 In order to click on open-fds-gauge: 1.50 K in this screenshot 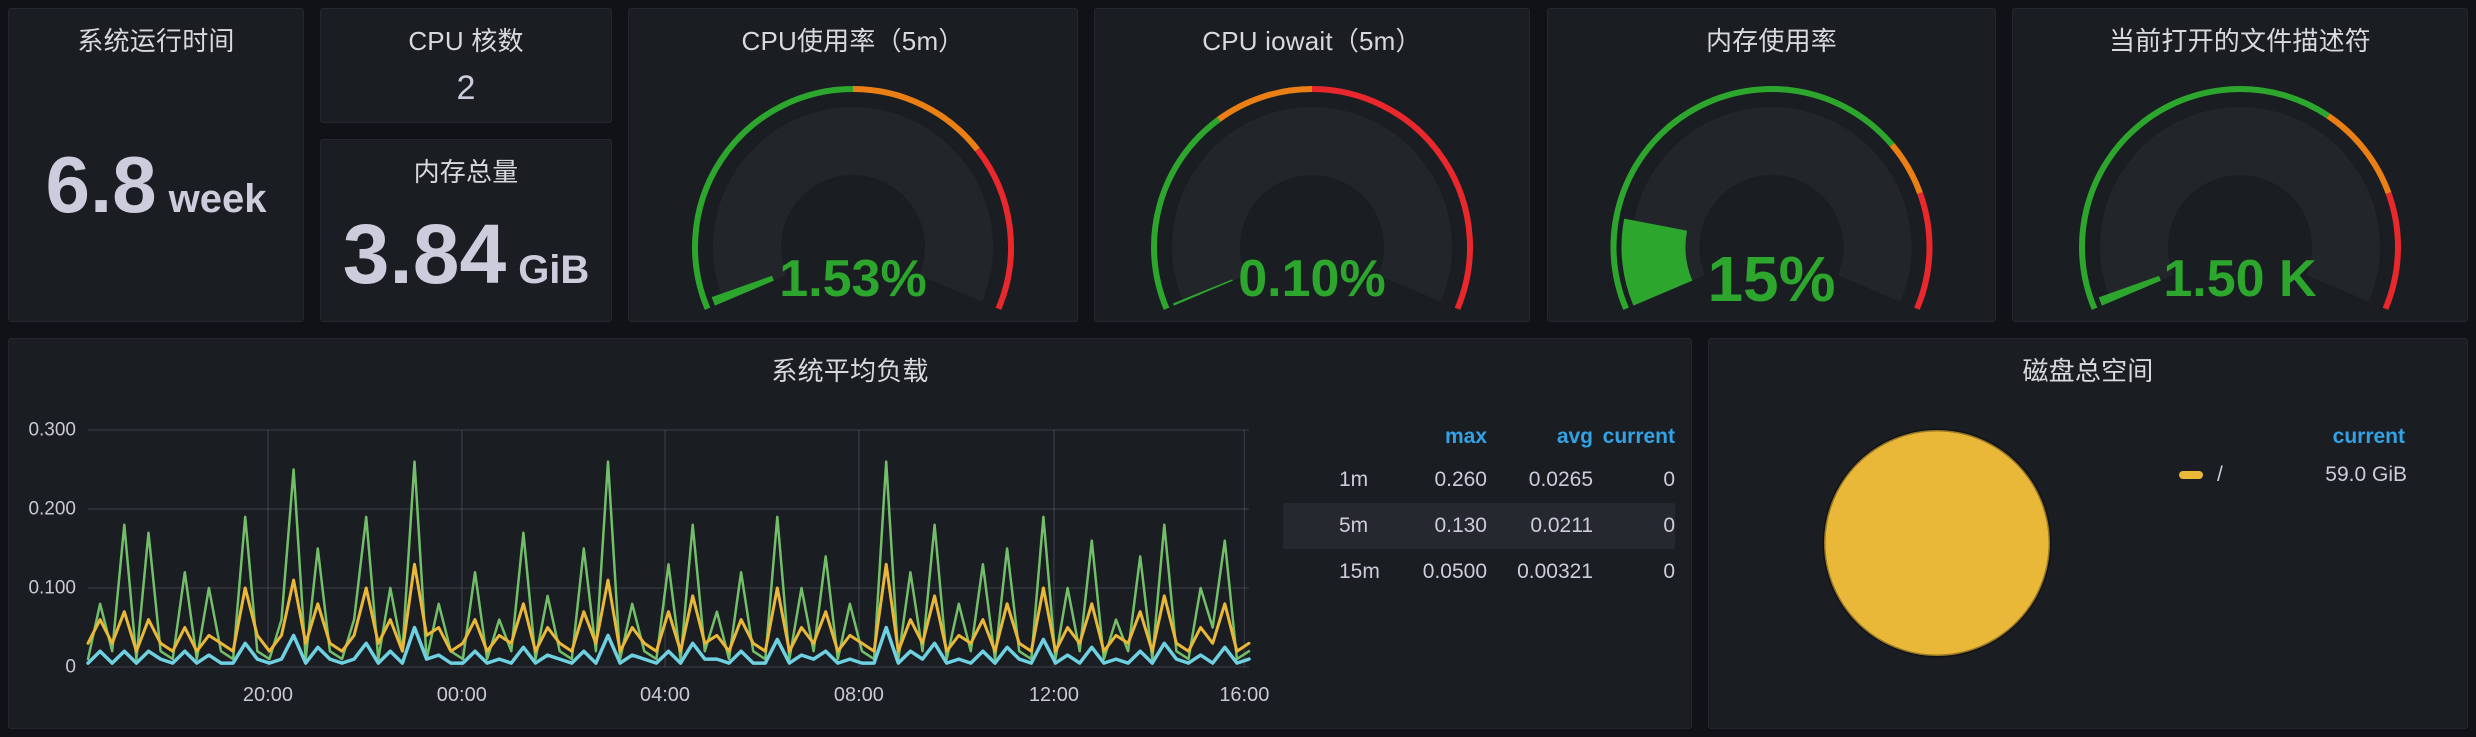, I will do `click(2240, 182)`.